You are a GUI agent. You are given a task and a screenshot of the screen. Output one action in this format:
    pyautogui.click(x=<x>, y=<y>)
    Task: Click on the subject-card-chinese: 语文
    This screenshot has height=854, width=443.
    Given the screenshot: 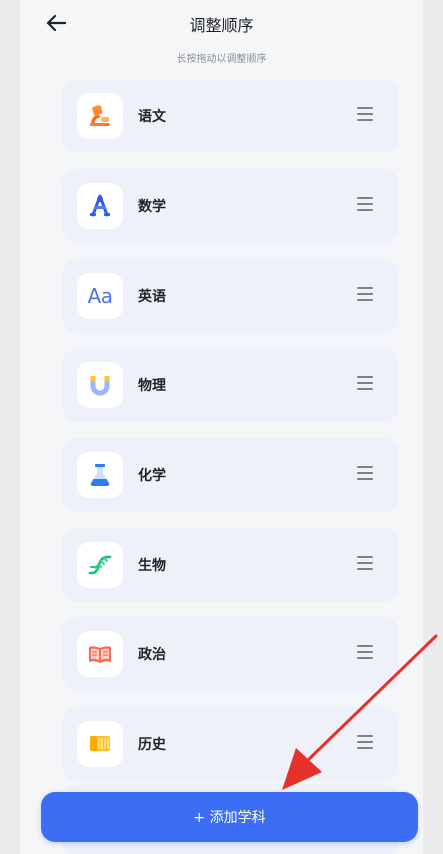 What is the action you would take?
    pyautogui.click(x=230, y=116)
    